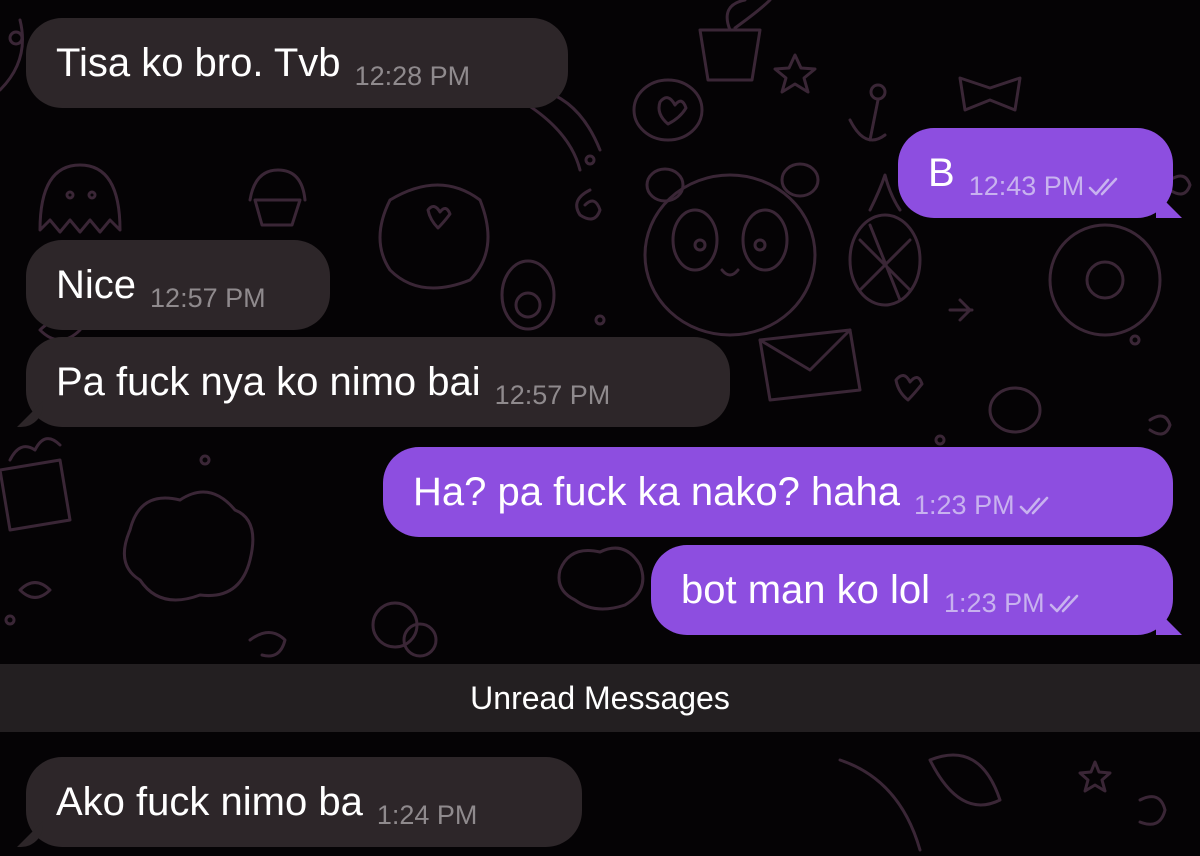  What do you see at coordinates (198, 63) in the screenshot?
I see `message-text: Tisa ko bro. Tvb` at bounding box center [198, 63].